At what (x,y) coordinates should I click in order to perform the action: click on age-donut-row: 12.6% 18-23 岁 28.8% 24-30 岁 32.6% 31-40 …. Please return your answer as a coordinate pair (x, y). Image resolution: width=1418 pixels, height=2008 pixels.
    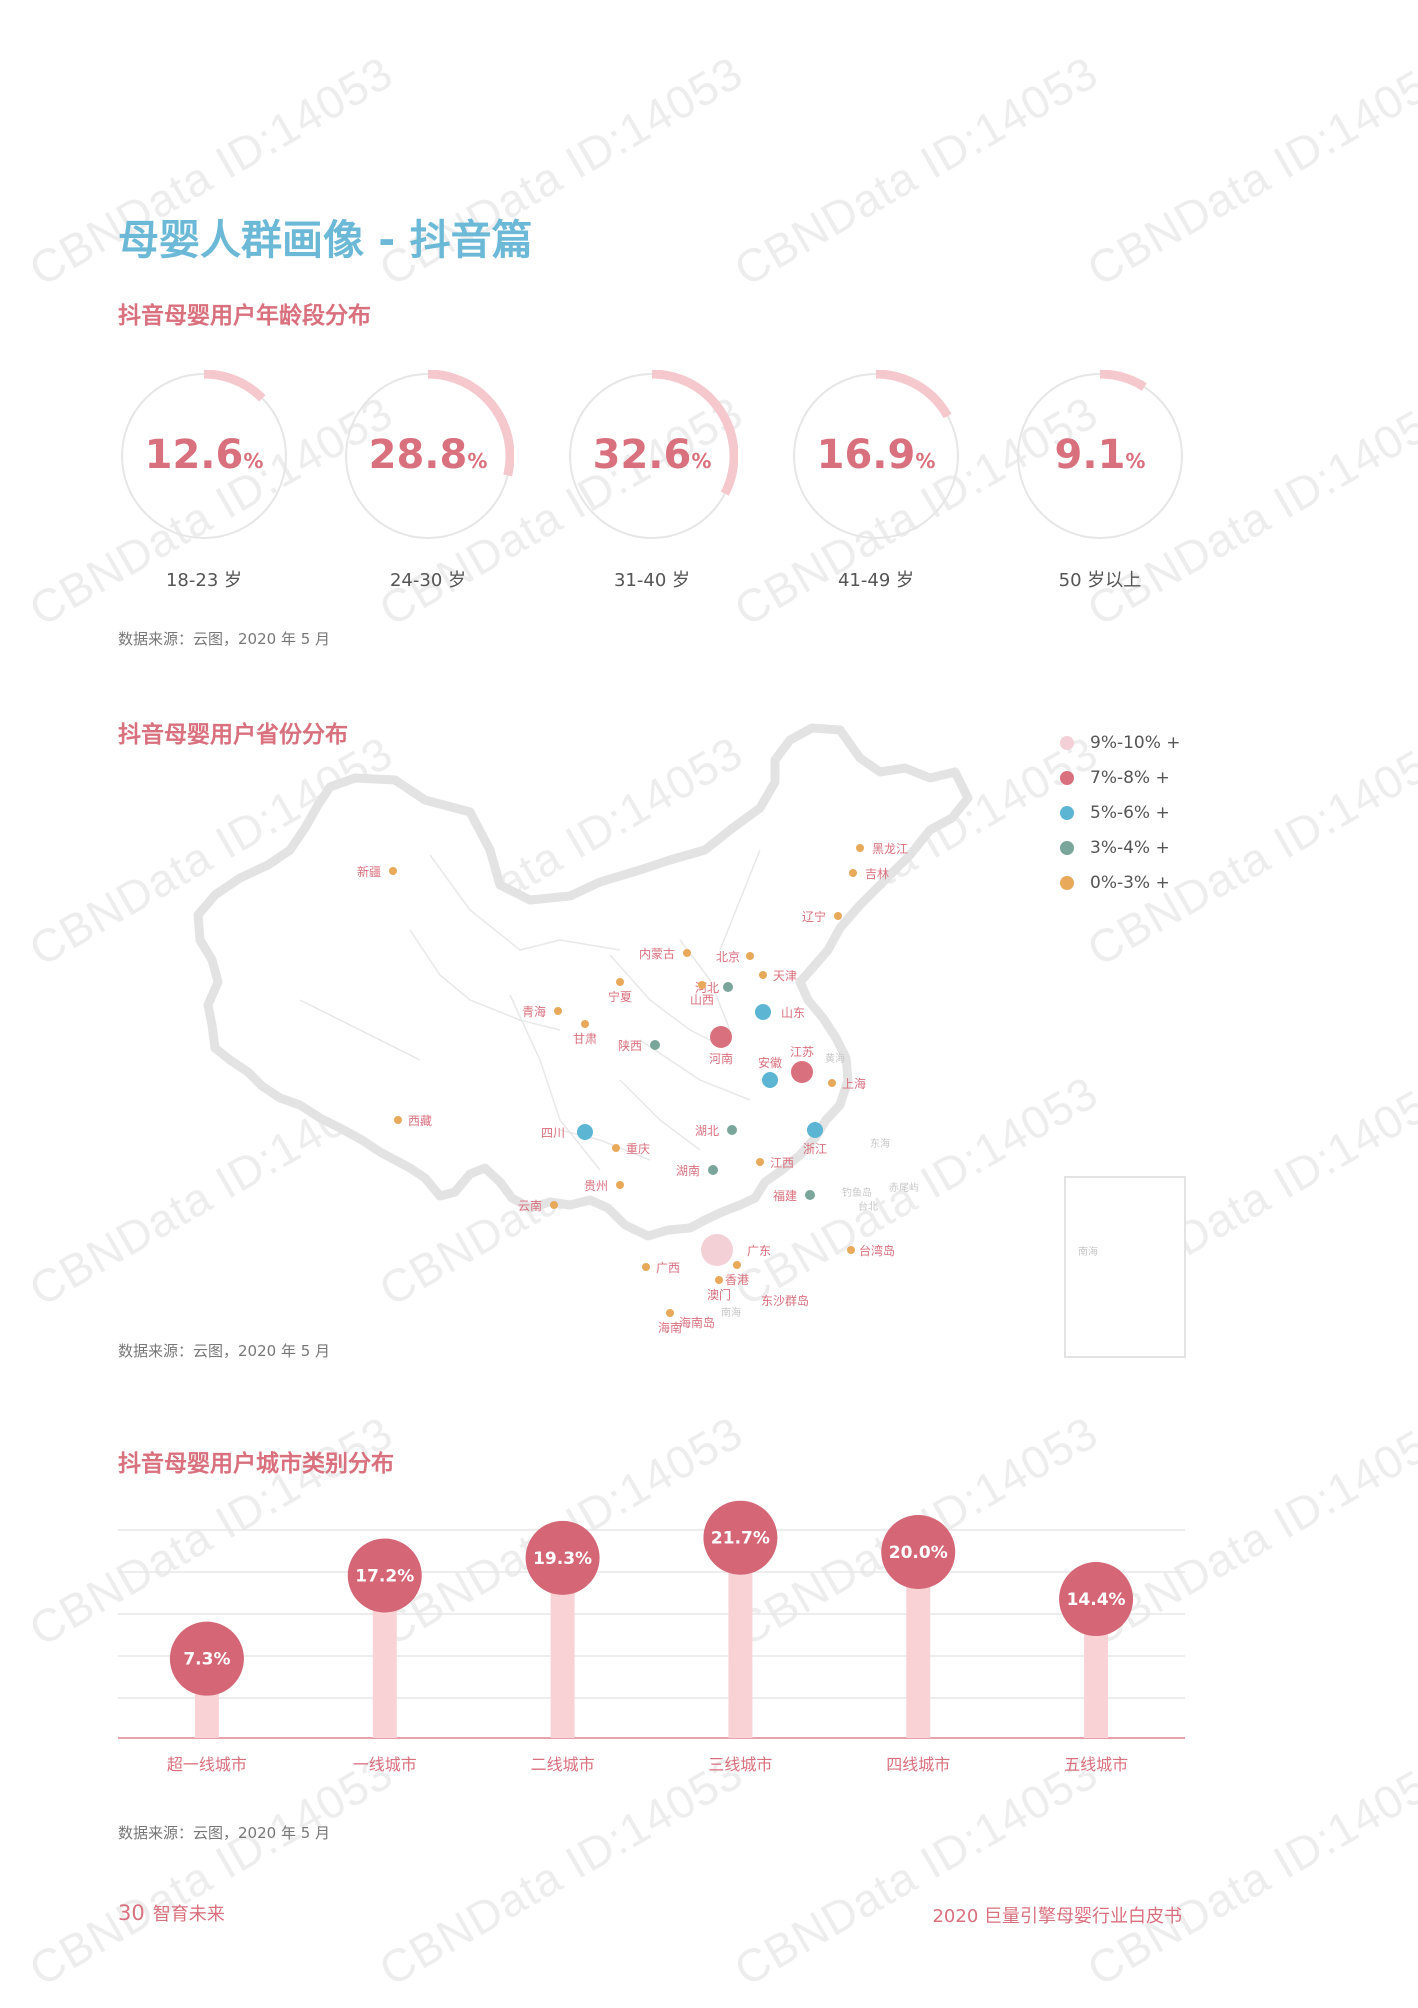
    Looking at the image, I should click on (709, 485).